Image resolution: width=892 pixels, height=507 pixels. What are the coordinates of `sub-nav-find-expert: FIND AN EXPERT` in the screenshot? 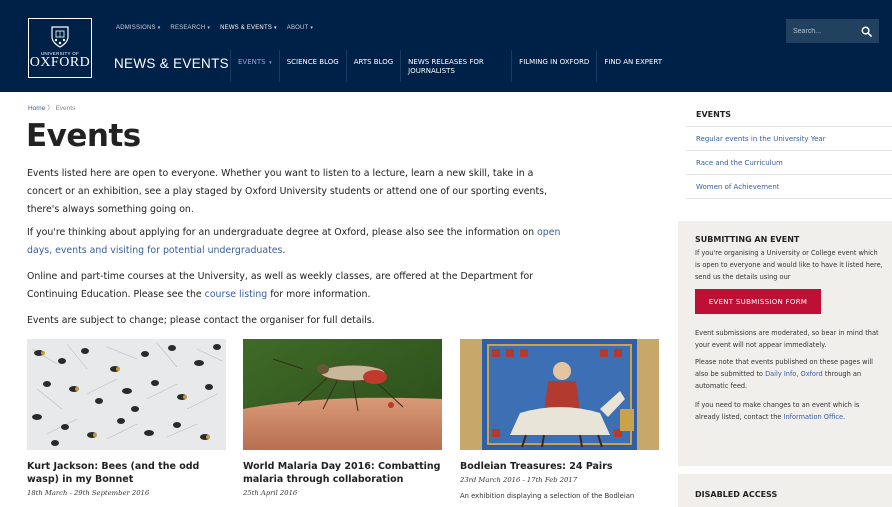 It's located at (632, 66).